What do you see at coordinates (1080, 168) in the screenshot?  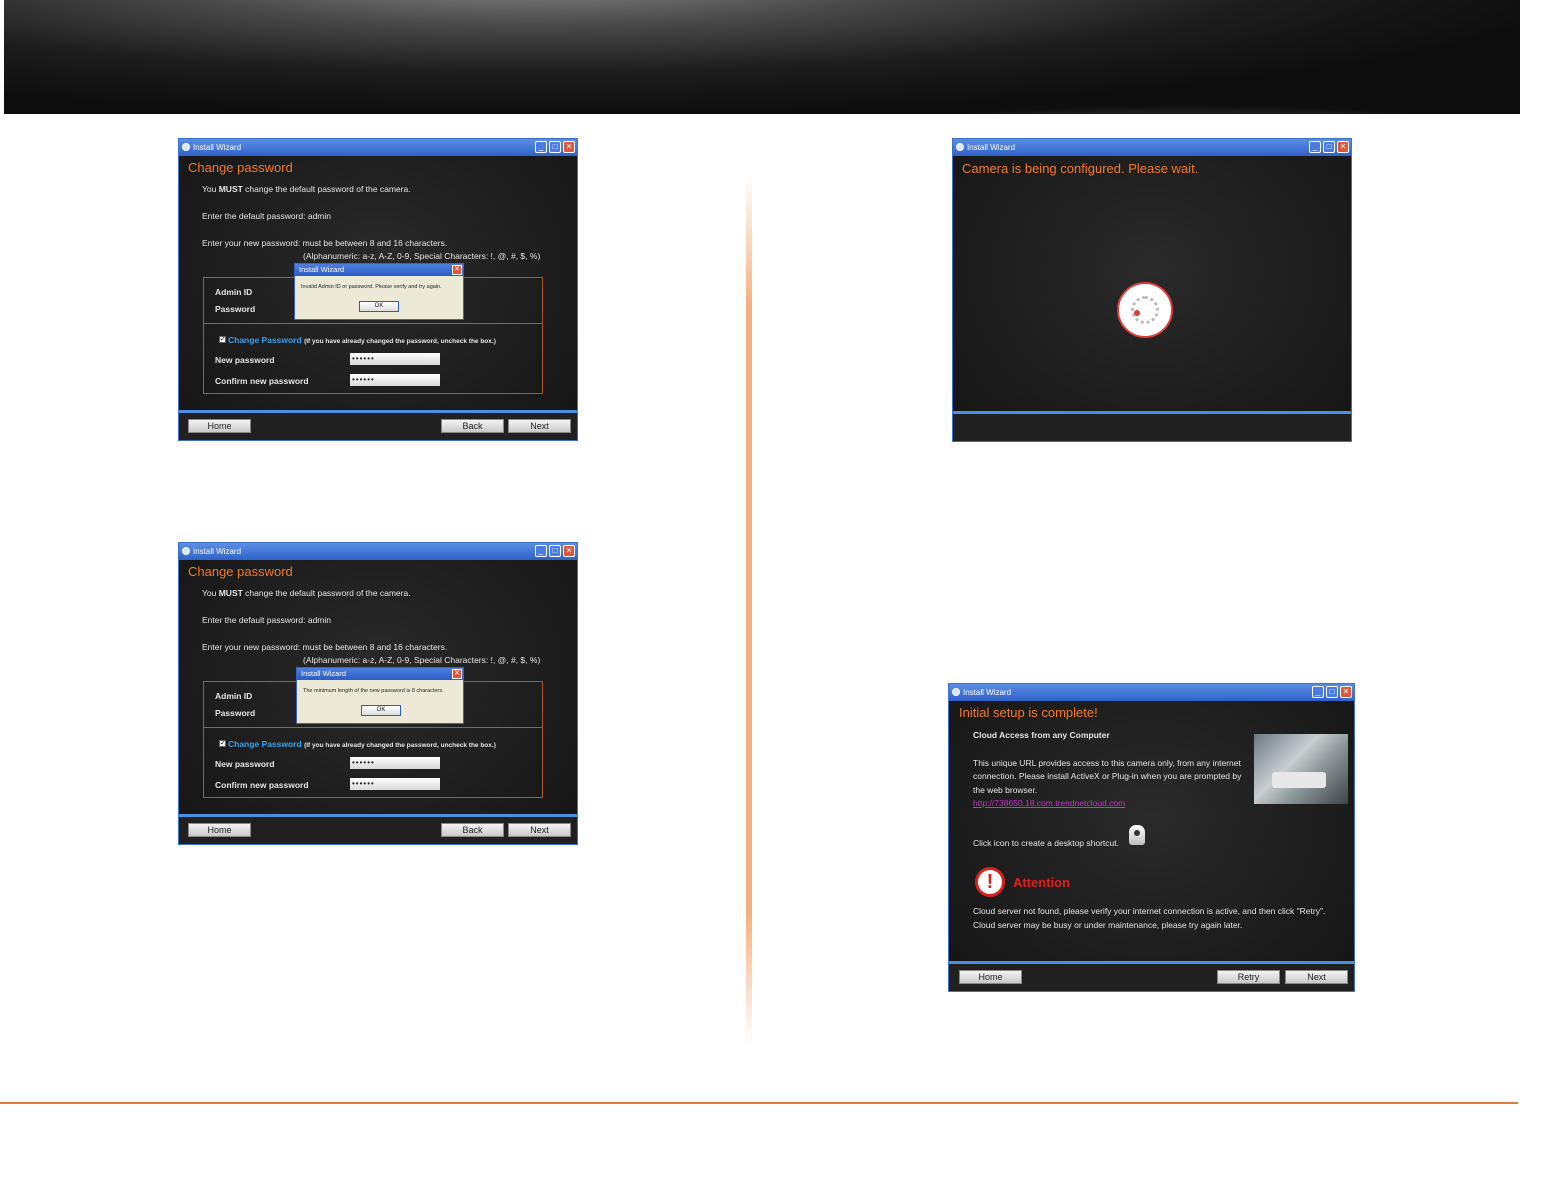 I see `page-title: Camera is being configured. Please wait.` at bounding box center [1080, 168].